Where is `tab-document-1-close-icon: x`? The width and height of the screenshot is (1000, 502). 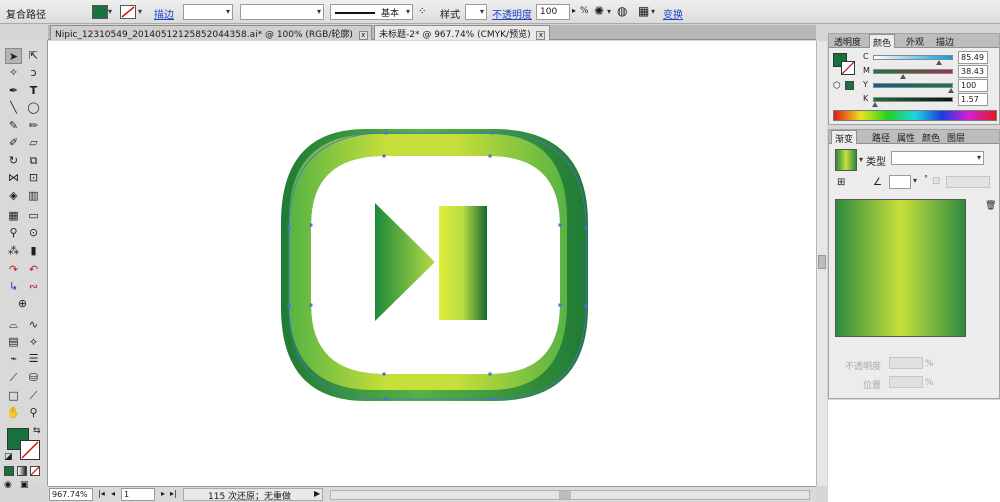
tab-document-1-close-icon: x is located at coordinates (363, 35).